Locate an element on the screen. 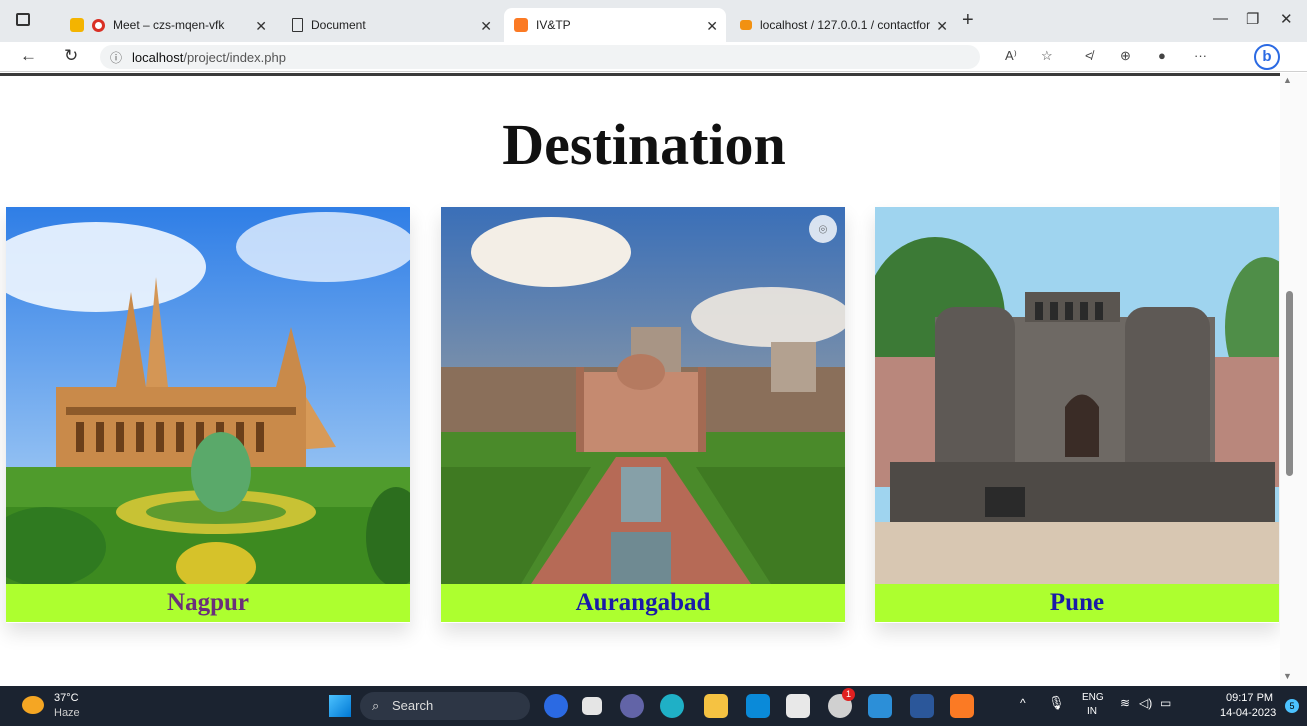  profile-icon: ● is located at coordinates (1162, 55).